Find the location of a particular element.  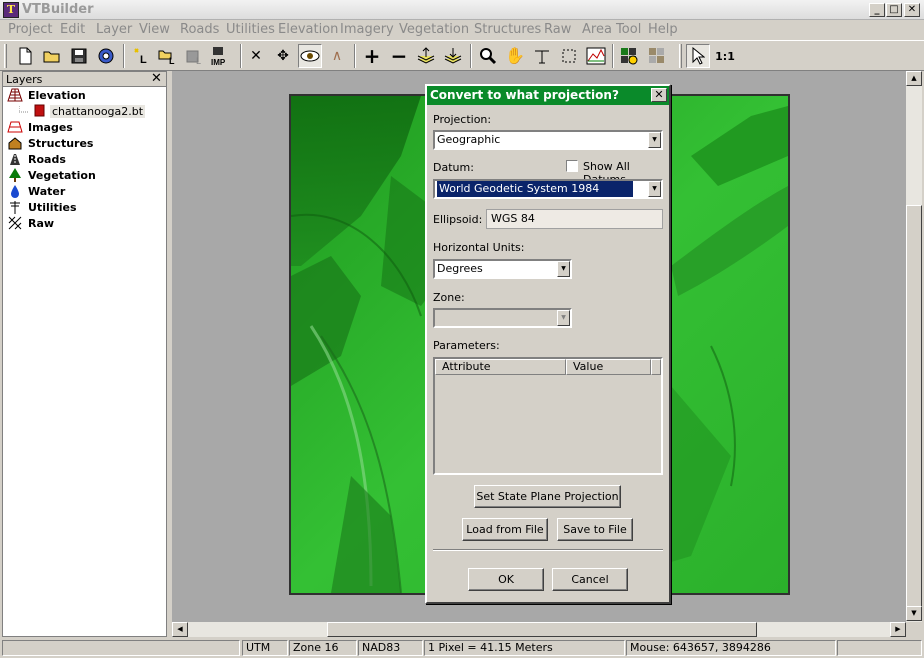

set-state-plane-button: Set State Plane Projection is located at coordinates (547, 496).